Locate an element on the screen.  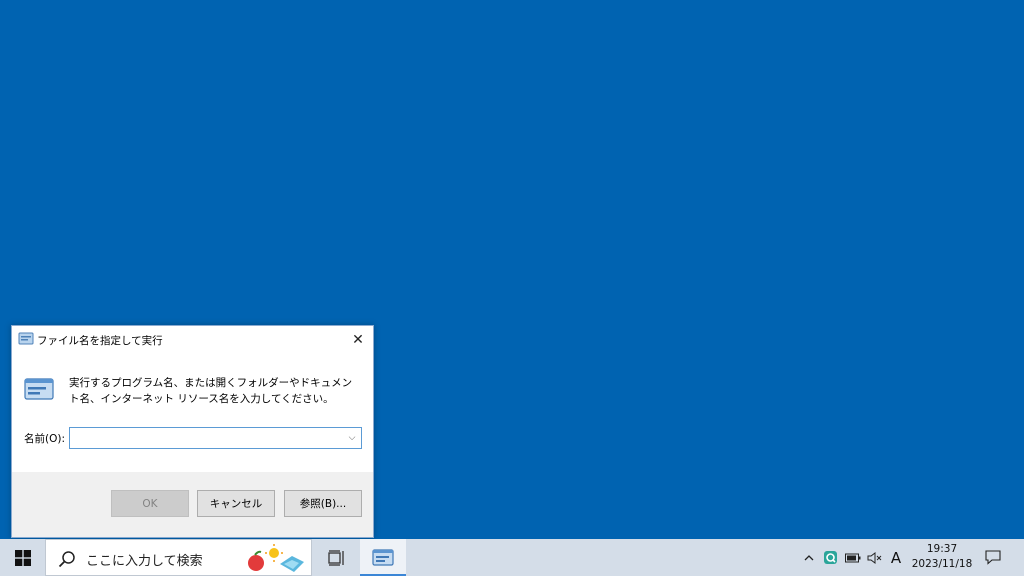
clock: 19:37 2023/11/18 is located at coordinates (942, 557).